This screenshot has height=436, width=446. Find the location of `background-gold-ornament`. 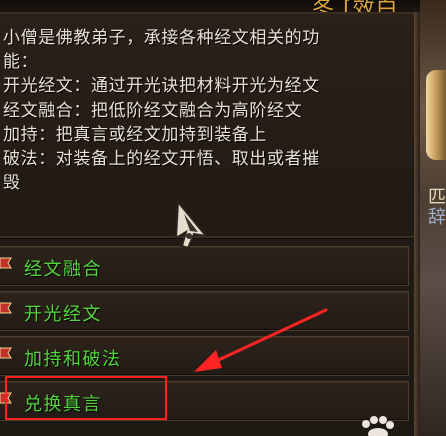

background-gold-ornament is located at coordinates (436, 115).